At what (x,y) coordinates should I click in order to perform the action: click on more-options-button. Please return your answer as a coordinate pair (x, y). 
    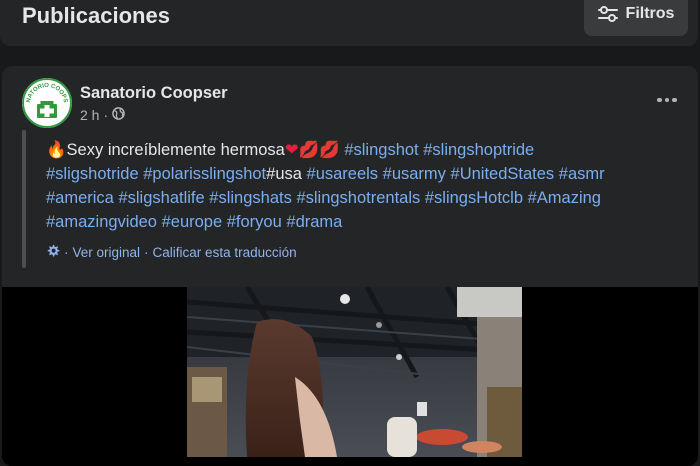
    Looking at the image, I should click on (667, 100).